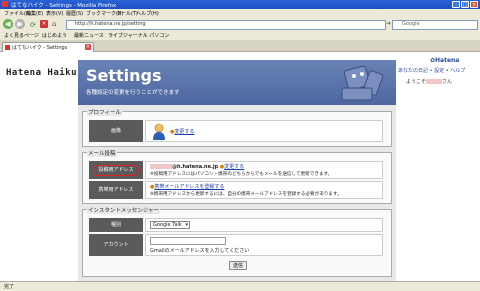 The image size is (480, 291). I want to click on im-type-selected: Google Talk, so click(167, 225).